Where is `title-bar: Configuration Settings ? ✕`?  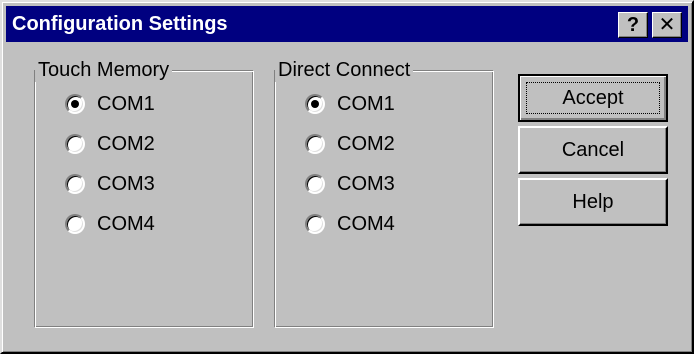 title-bar: Configuration Settings ? ✕ is located at coordinates (347, 24).